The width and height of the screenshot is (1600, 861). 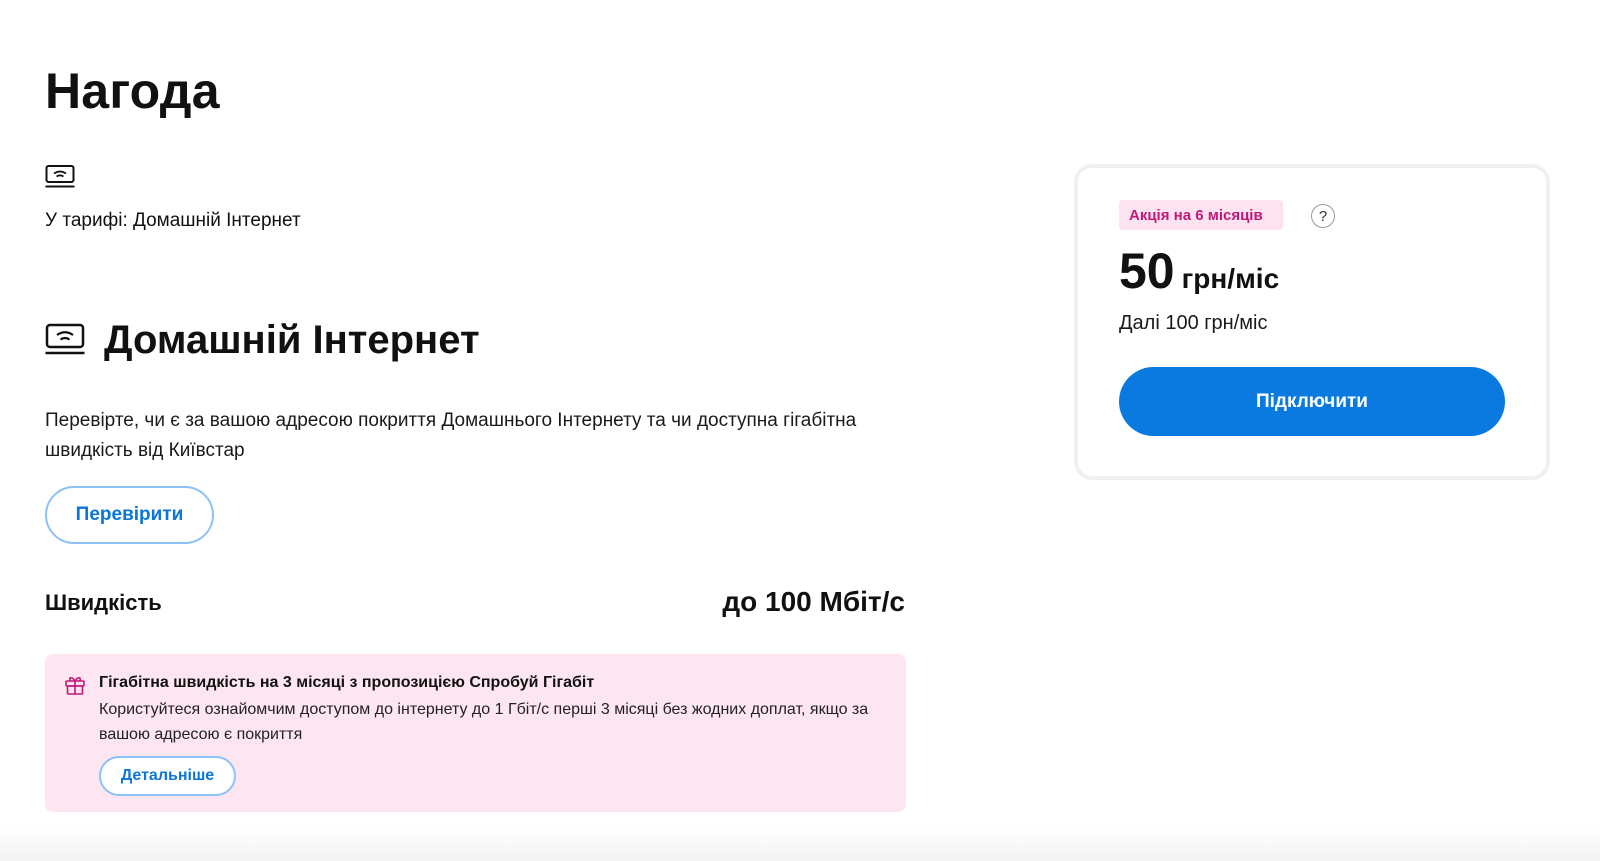 What do you see at coordinates (132, 91) in the screenshot?
I see `page-title: Нагода` at bounding box center [132, 91].